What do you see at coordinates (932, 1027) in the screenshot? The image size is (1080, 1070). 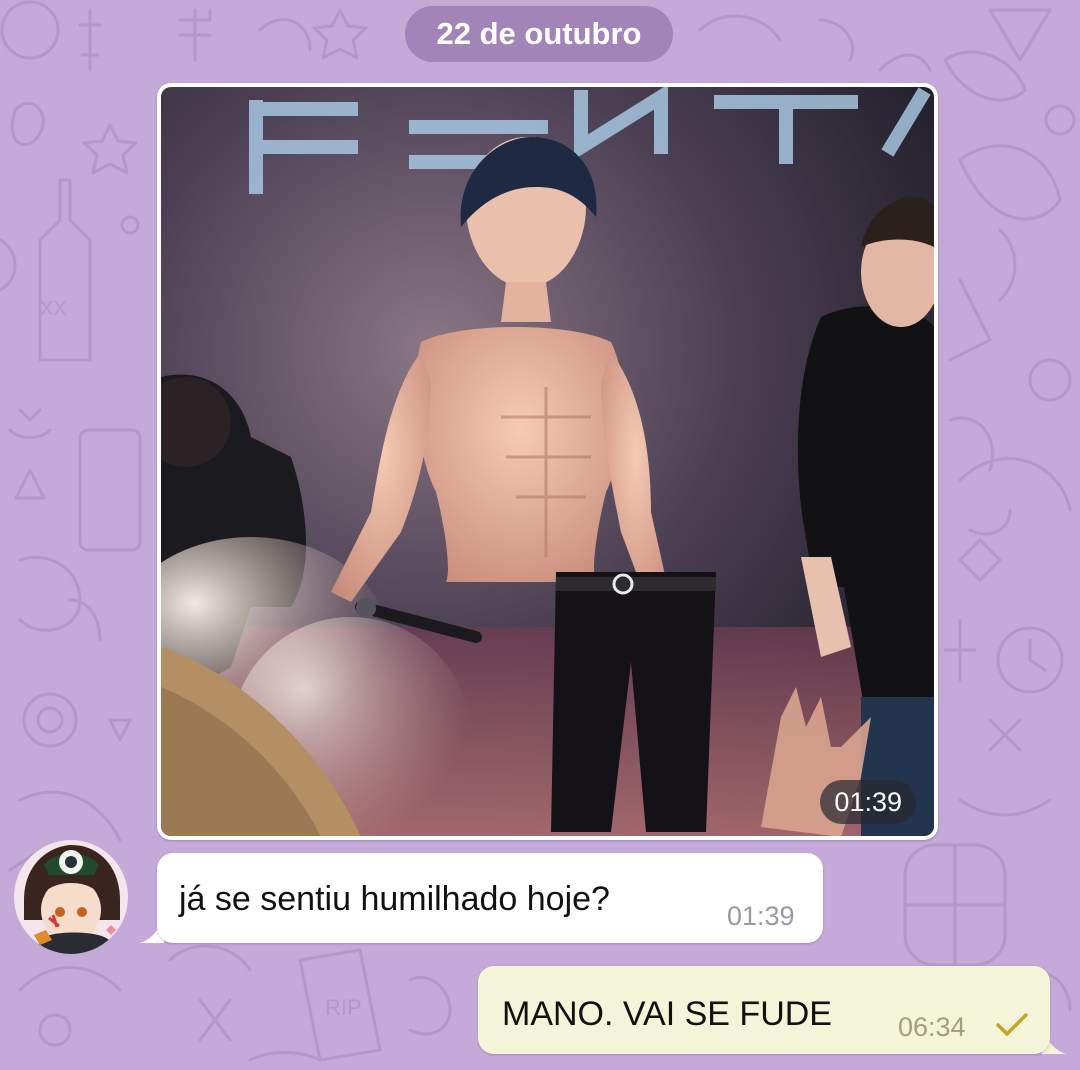 I see `outgoing-message-time: 06:34` at bounding box center [932, 1027].